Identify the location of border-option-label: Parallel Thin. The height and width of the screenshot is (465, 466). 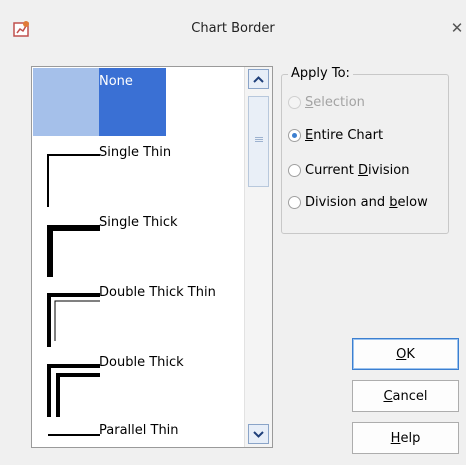
(139, 430).